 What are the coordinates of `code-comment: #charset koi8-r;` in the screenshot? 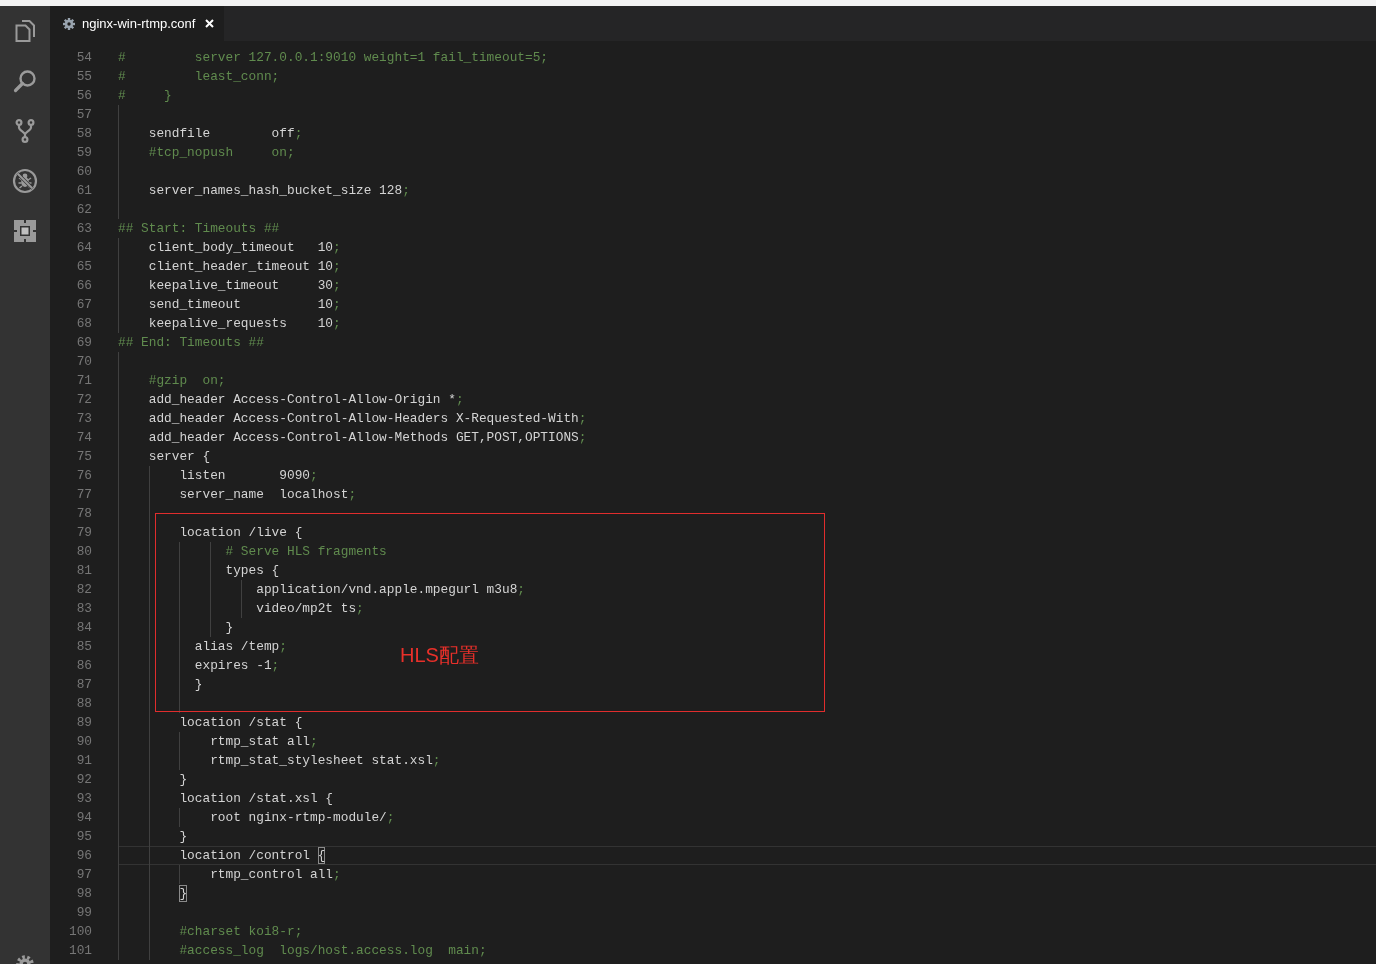 It's located at (241, 931).